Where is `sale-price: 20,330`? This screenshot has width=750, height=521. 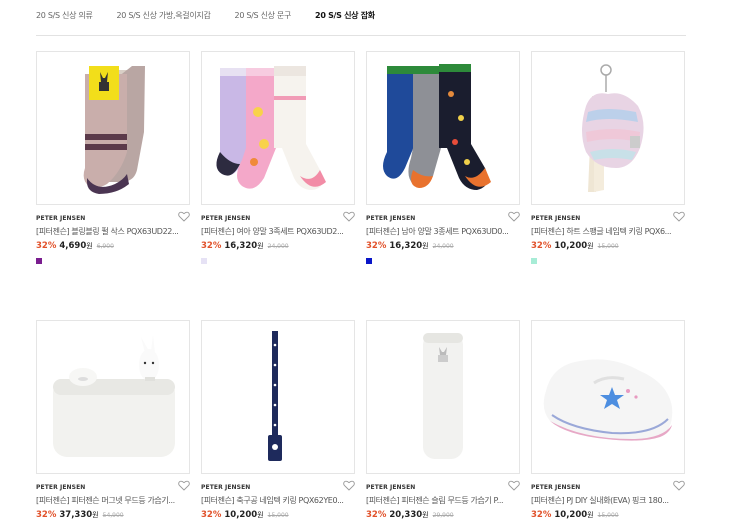 sale-price: 20,330 is located at coordinates (406, 515).